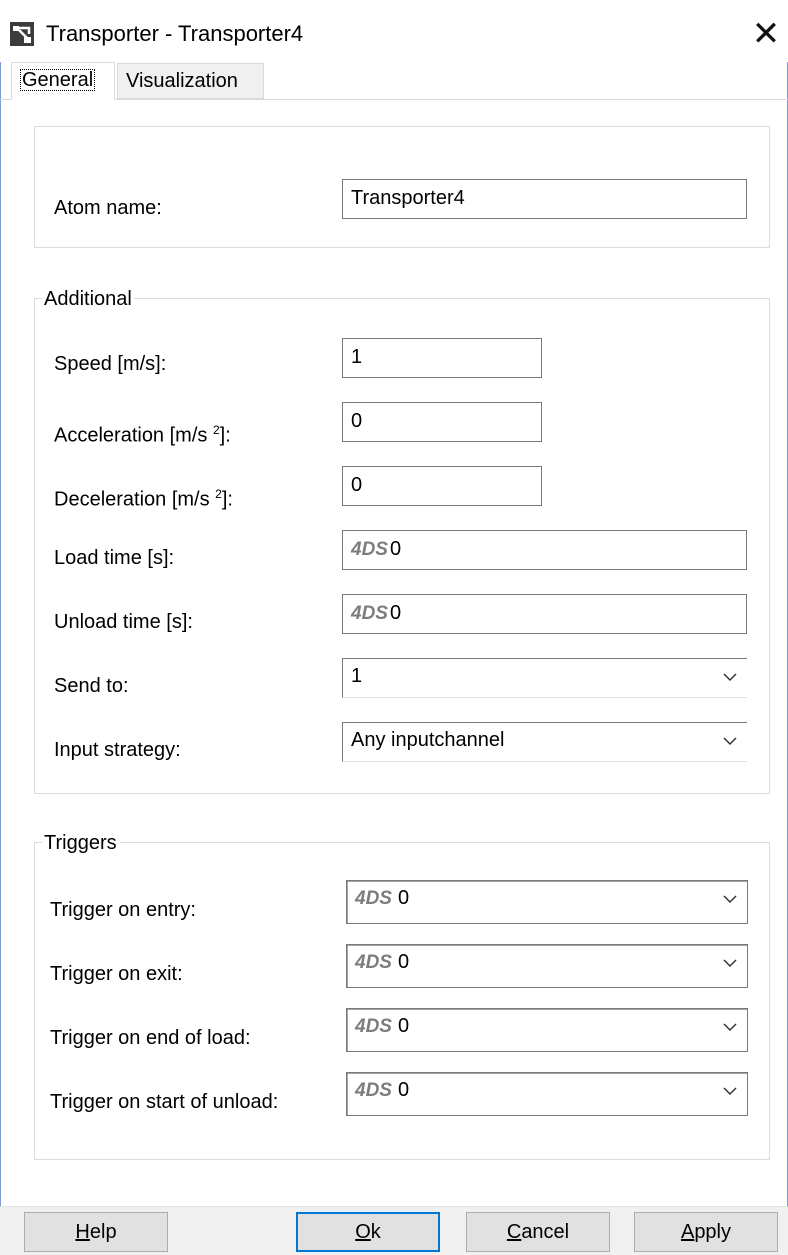 The height and width of the screenshot is (1255, 788). What do you see at coordinates (428, 740) in the screenshot?
I see `input-strategy-value: Any inputchannel` at bounding box center [428, 740].